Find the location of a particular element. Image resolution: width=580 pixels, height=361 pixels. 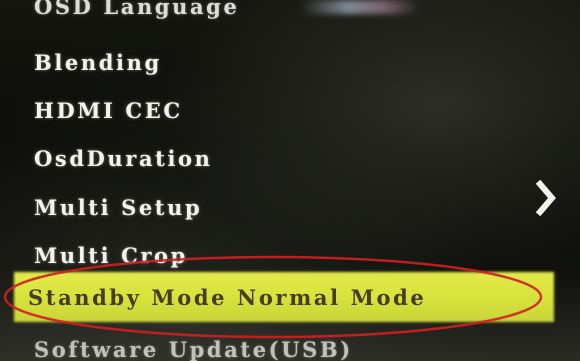

chevron-right-icon is located at coordinates (547, 198).